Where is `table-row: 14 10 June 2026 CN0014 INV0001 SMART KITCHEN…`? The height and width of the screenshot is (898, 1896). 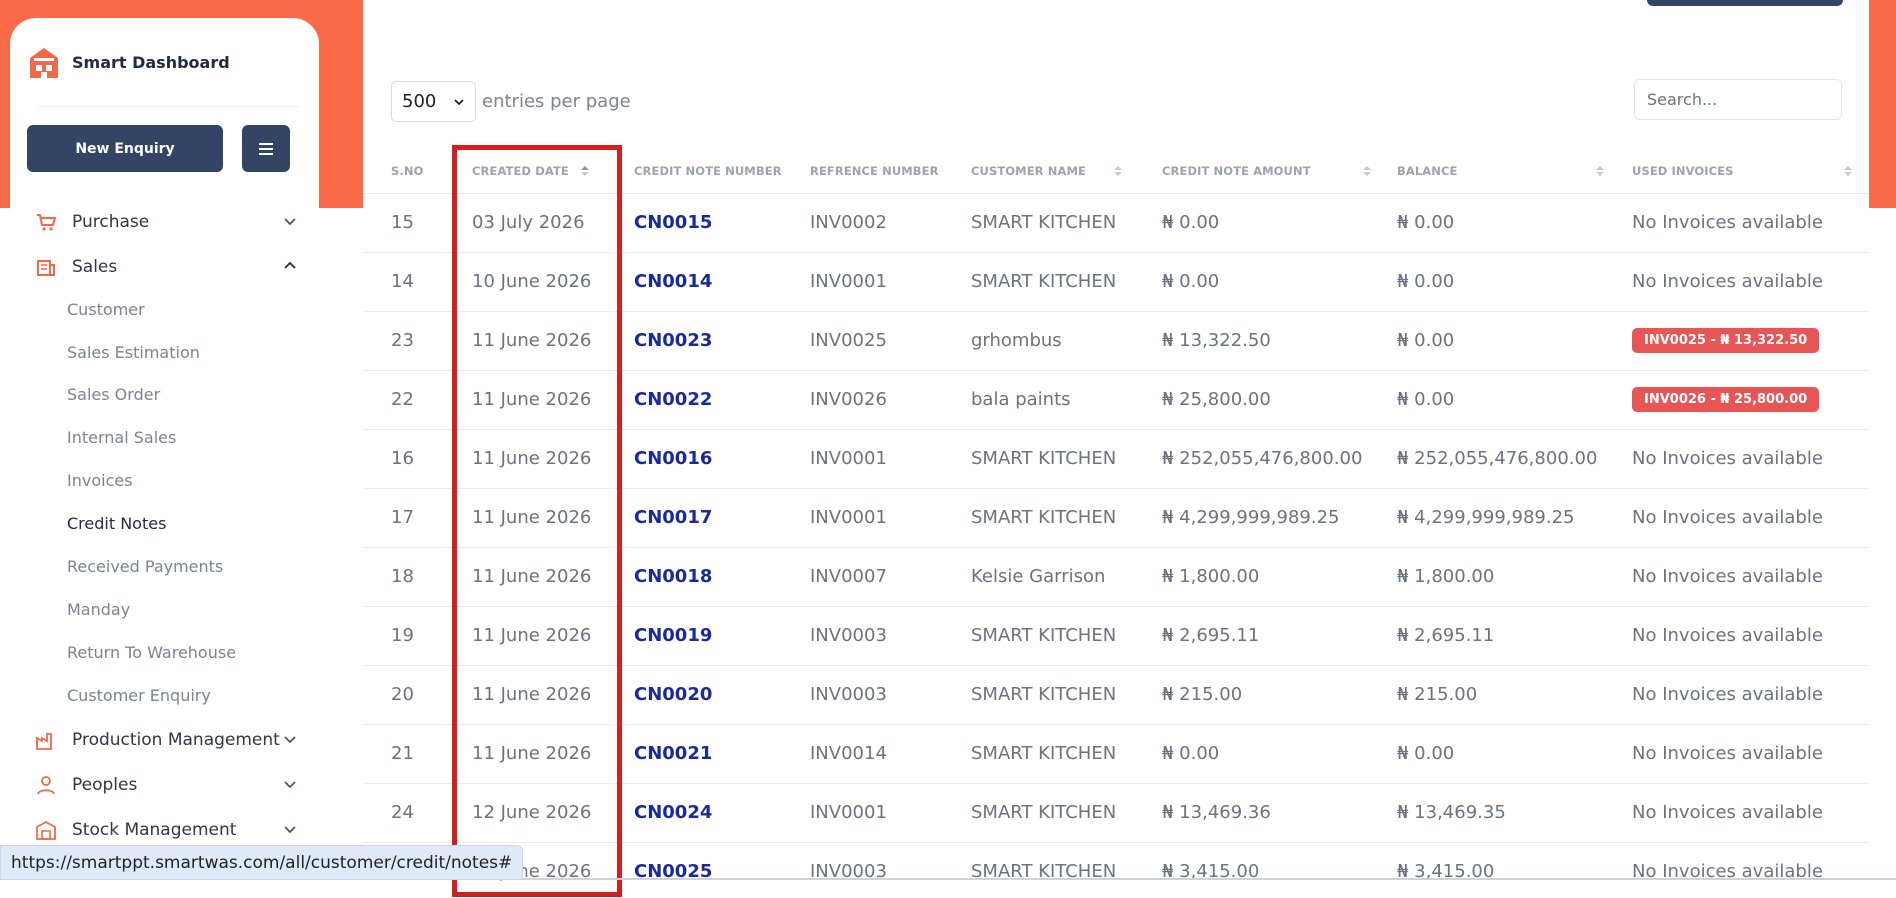
table-row: 14 10 June 2026 CN0014 INV0001 SMART KITCHEN… is located at coordinates (1116, 282).